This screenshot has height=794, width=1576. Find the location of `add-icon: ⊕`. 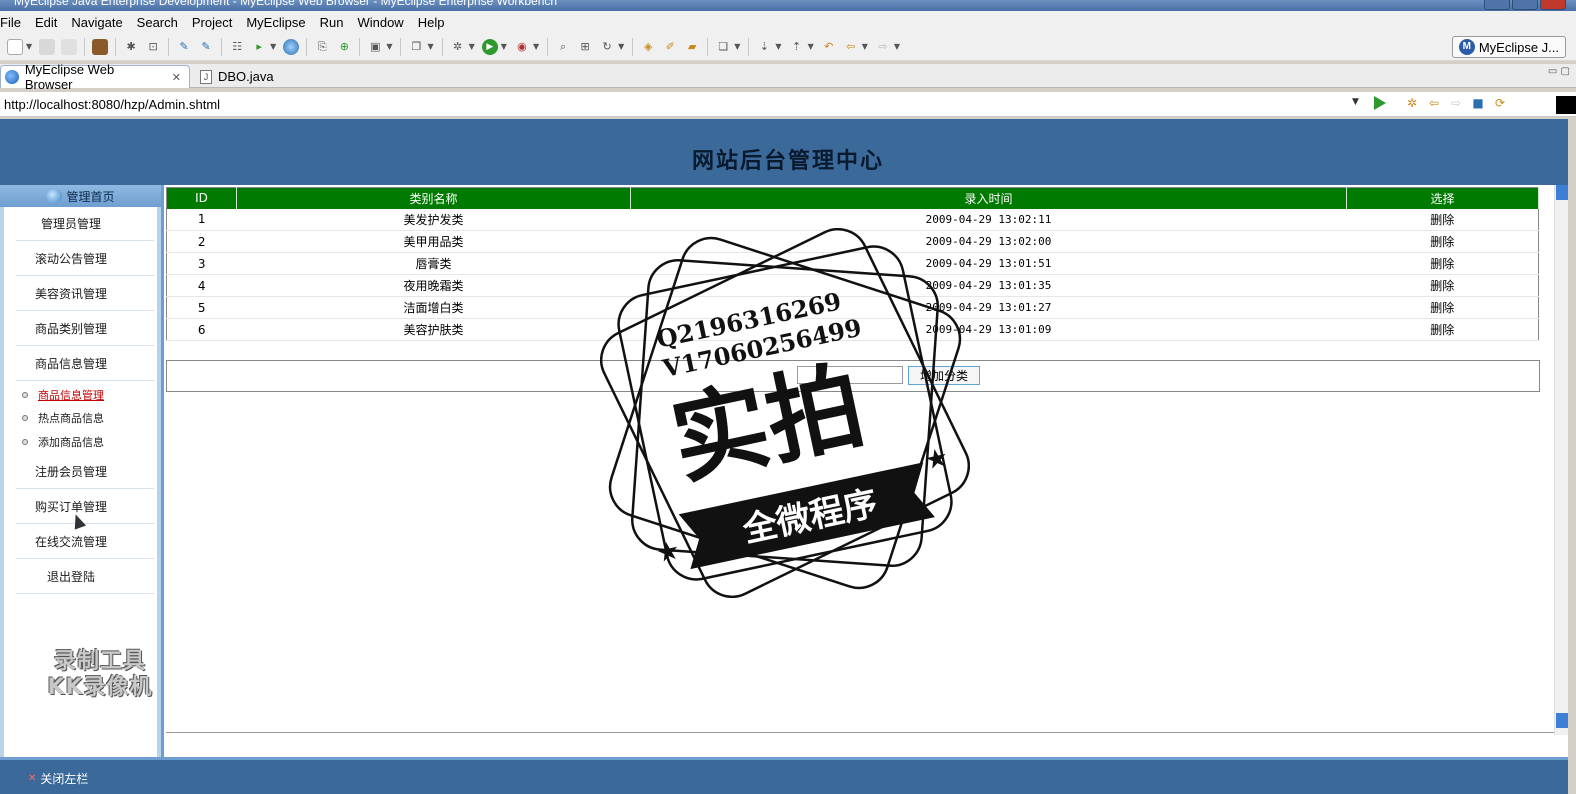

add-icon: ⊕ is located at coordinates (344, 47).